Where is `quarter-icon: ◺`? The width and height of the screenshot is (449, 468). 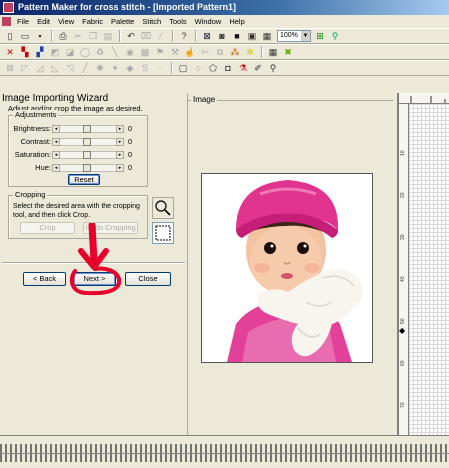 quarter-icon: ◺ is located at coordinates (55, 68).